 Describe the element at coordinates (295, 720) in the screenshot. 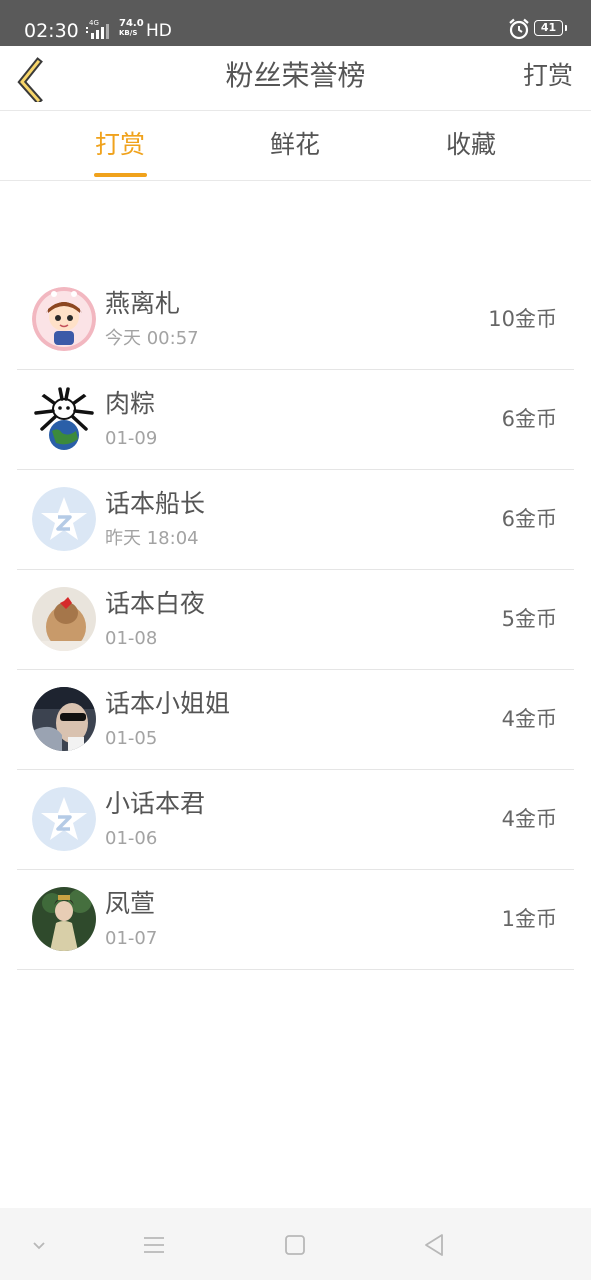

I see `list-item: 话本小姐姐 01-05 4金币` at that location.